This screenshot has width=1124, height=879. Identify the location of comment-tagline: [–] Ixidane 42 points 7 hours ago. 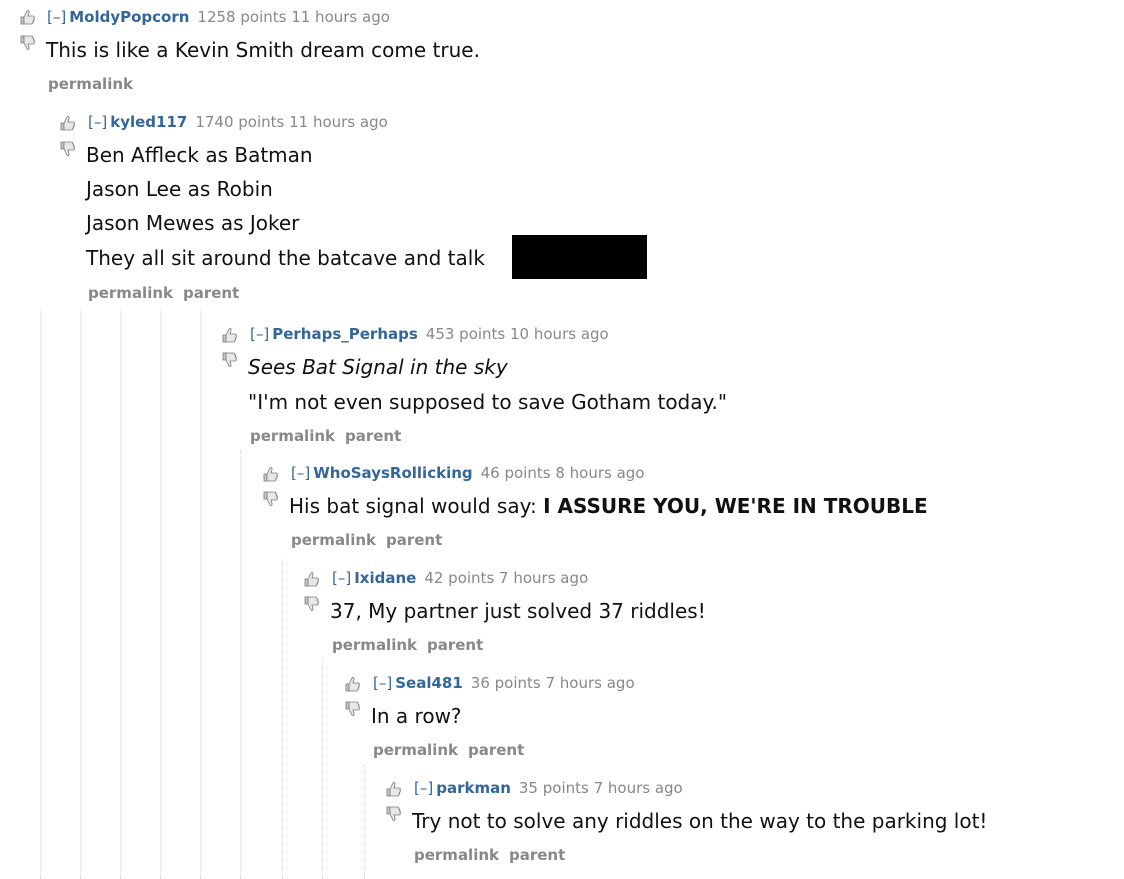
(460, 578).